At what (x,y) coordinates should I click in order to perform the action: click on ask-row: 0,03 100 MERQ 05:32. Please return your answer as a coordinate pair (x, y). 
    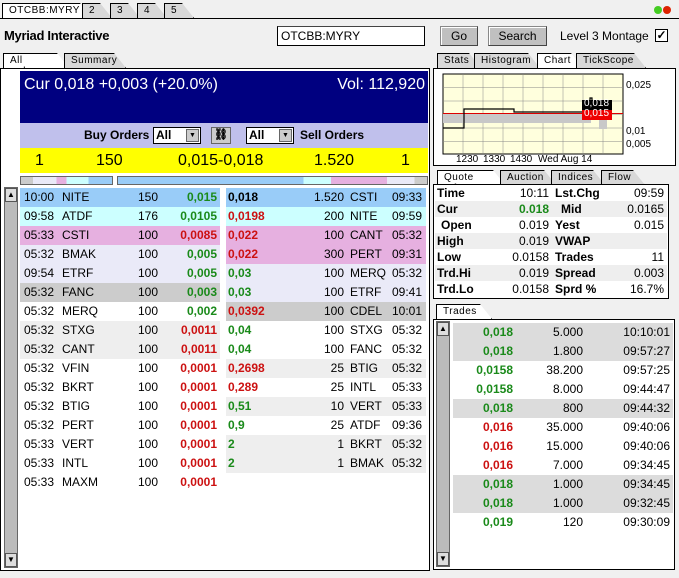
    Looking at the image, I should click on (326, 273).